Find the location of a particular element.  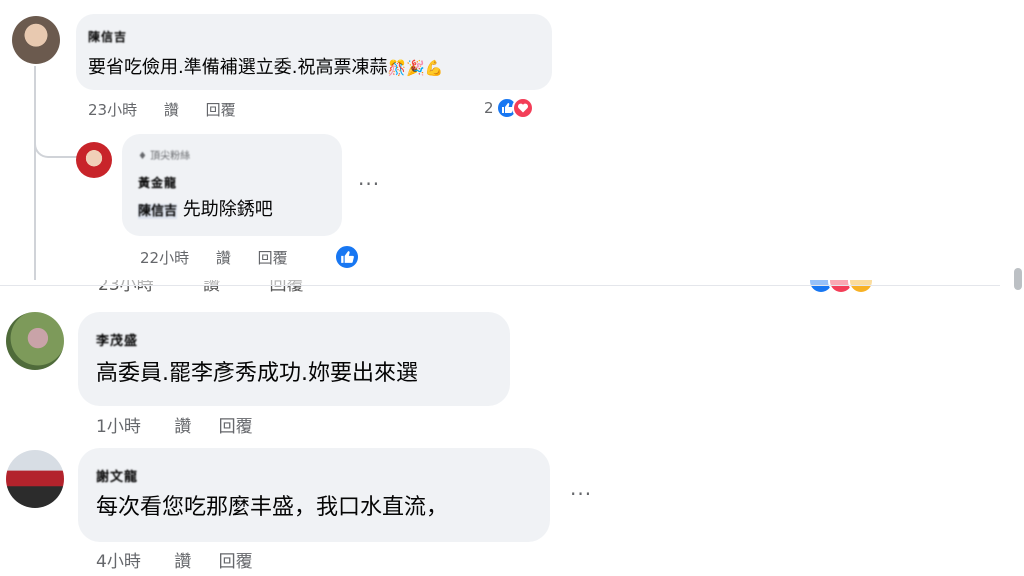

comment-text: 高委員.罷李彥秀成功.妳要出來選 is located at coordinates (257, 373).